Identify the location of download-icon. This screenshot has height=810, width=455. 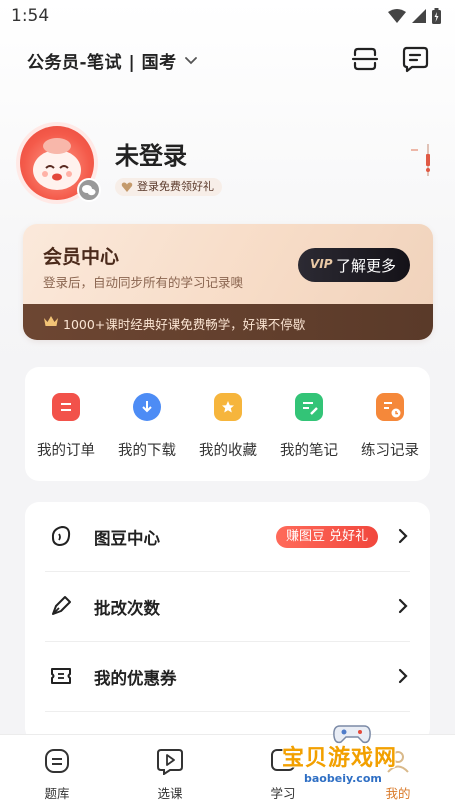
(147, 407).